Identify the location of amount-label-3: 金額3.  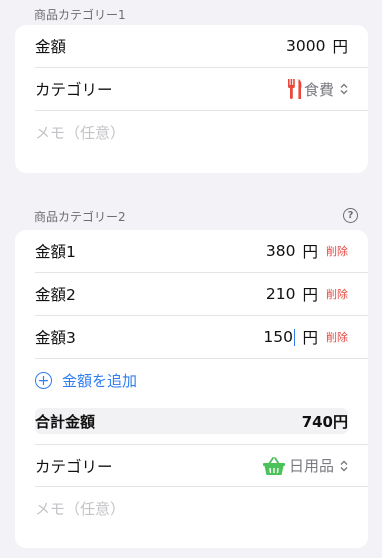
(55, 338).